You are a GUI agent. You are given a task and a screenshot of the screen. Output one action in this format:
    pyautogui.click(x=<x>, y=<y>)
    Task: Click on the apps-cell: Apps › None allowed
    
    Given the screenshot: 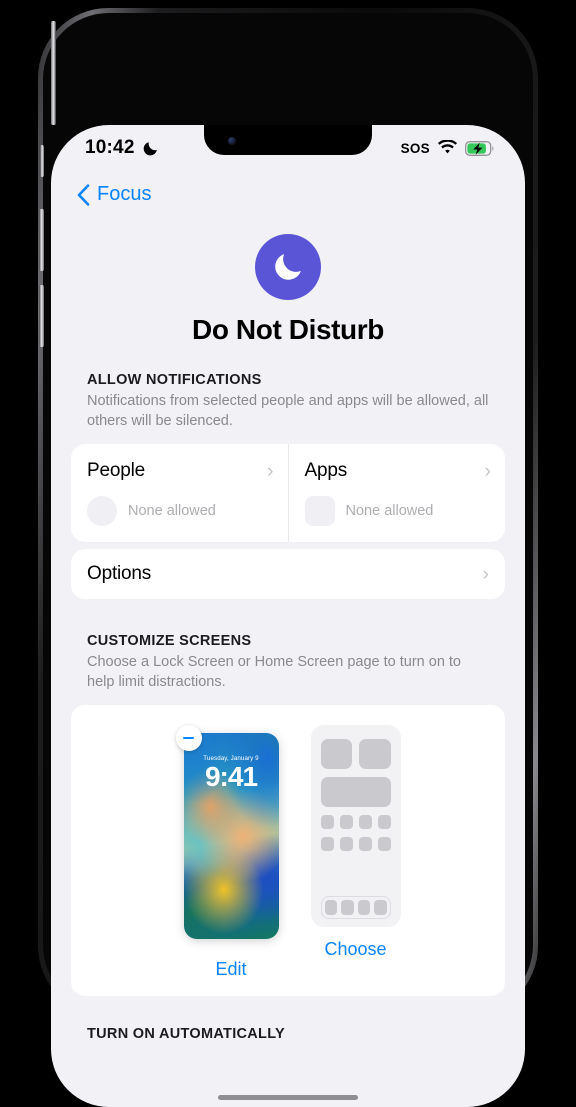 What is the action you would take?
    pyautogui.click(x=396, y=493)
    